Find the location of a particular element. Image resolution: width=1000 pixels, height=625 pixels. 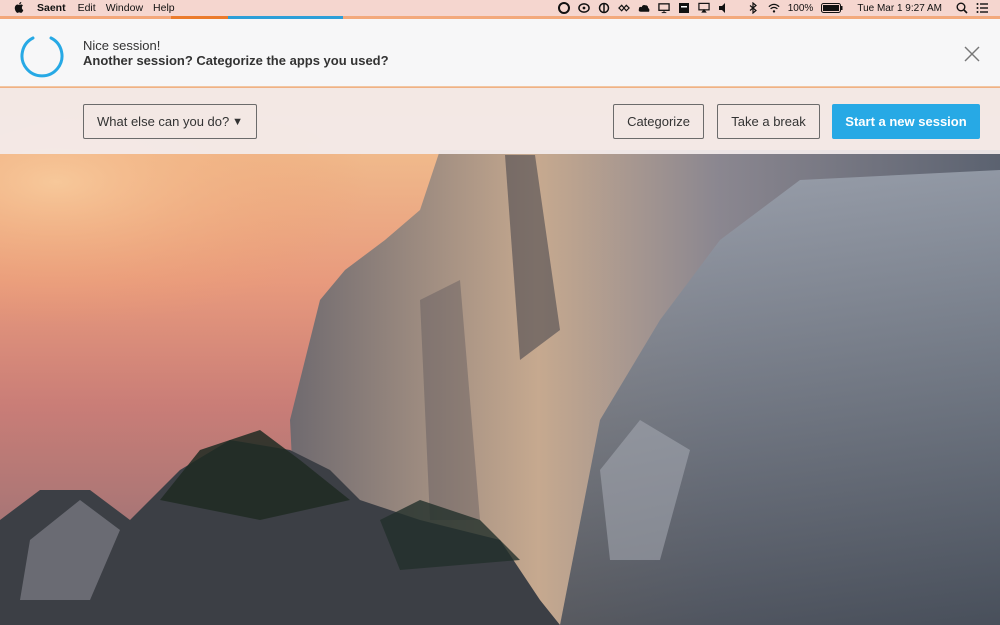

saent-status-icon is located at coordinates (563, 8).